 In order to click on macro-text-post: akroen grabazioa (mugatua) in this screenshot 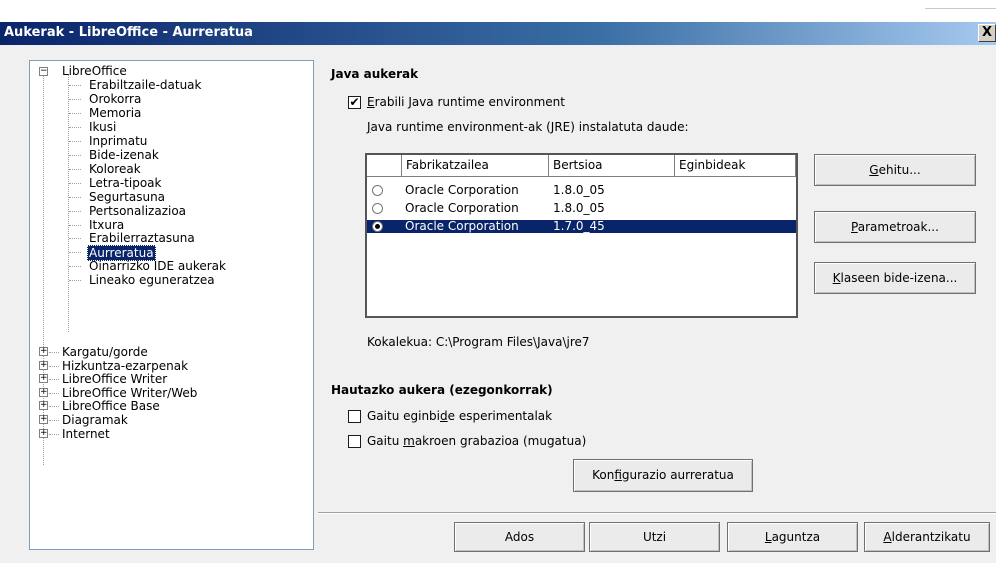, I will do `click(500, 441)`.